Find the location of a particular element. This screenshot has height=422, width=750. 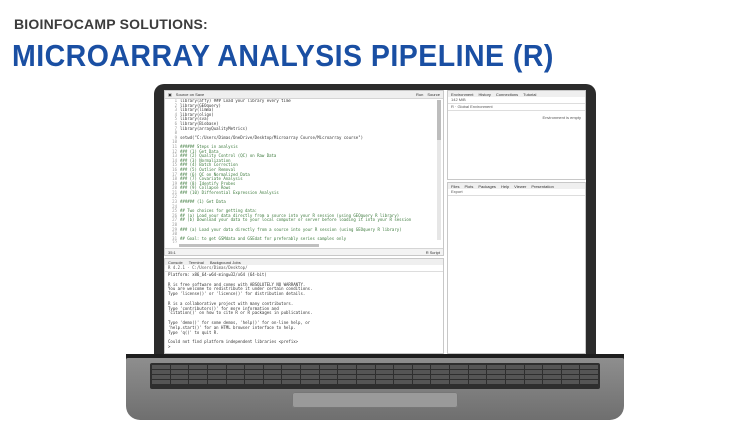

tab-history: History is located at coordinates (484, 94).